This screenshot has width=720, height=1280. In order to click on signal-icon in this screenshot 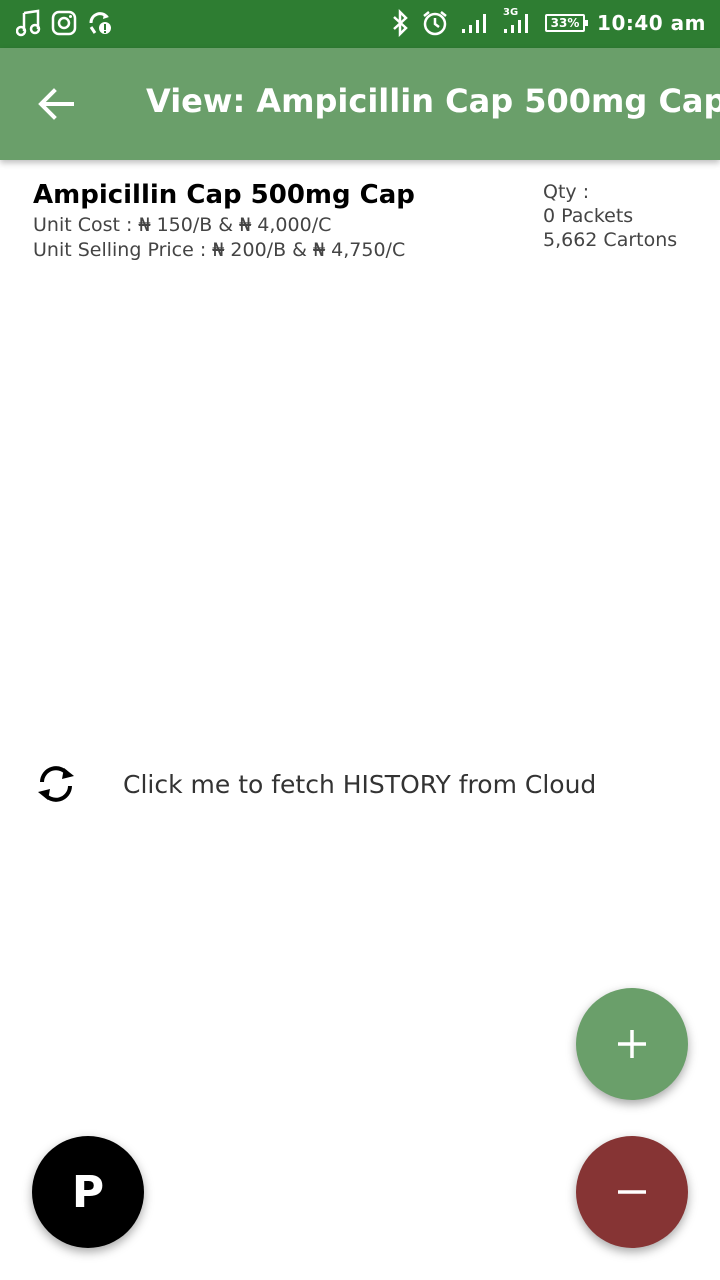, I will do `click(476, 23)`.